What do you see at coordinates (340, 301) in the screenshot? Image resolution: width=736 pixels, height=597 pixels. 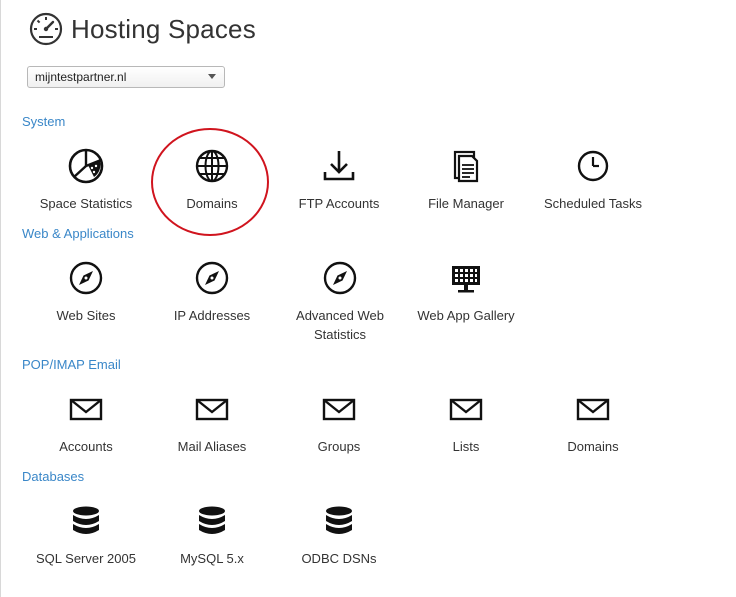 I see `tile-advanced-web-statistics: Advanced Web Statistics` at bounding box center [340, 301].